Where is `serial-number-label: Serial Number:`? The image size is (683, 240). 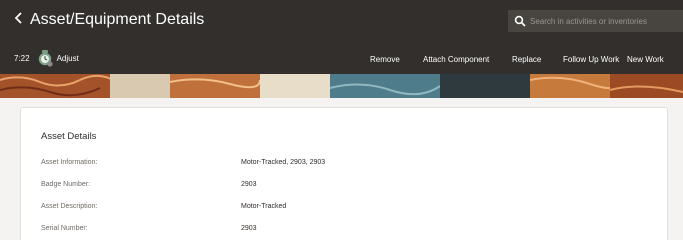 serial-number-label: Serial Number: is located at coordinates (64, 228).